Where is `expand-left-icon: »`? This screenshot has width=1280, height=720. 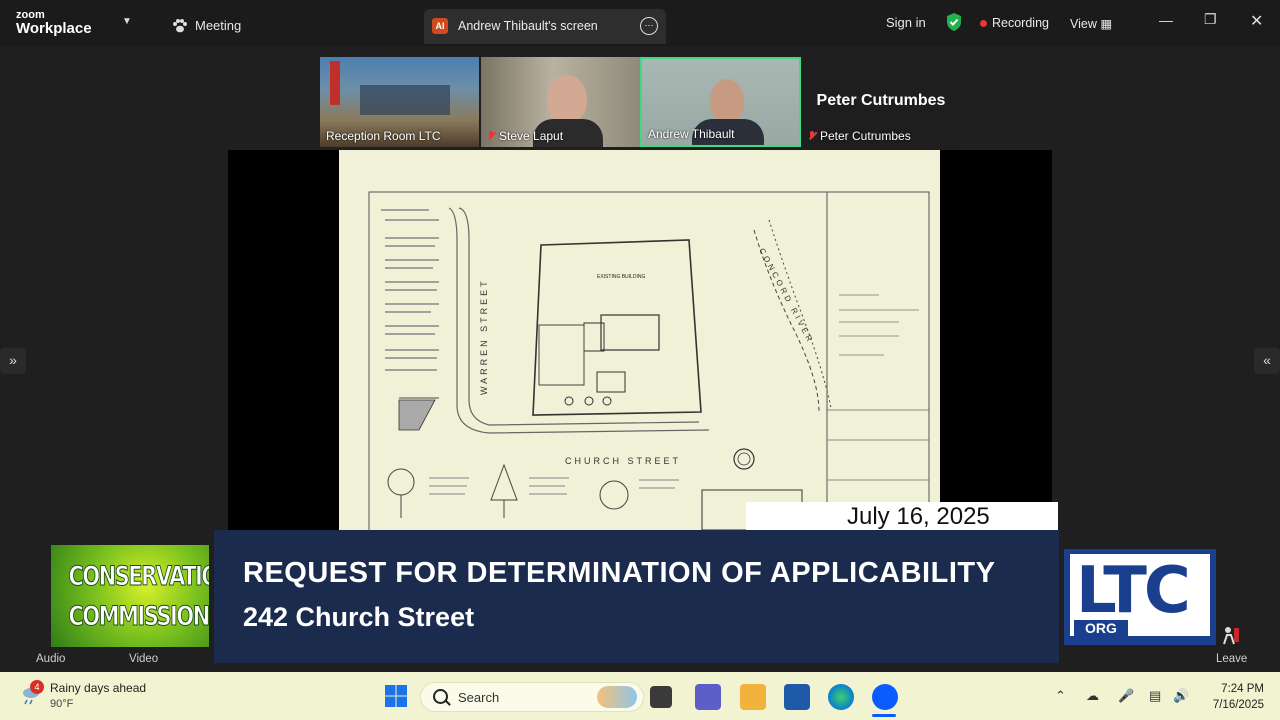 expand-left-icon: » is located at coordinates (13, 361).